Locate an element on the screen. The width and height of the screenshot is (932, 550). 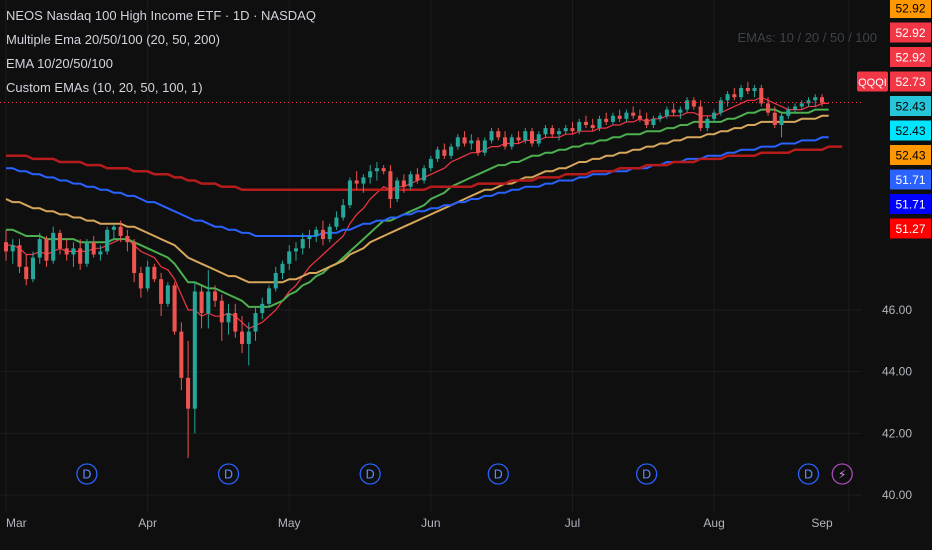
time-axis: Mar Apr May Jun Jul Aug Sep is located at coordinates (466, 531).